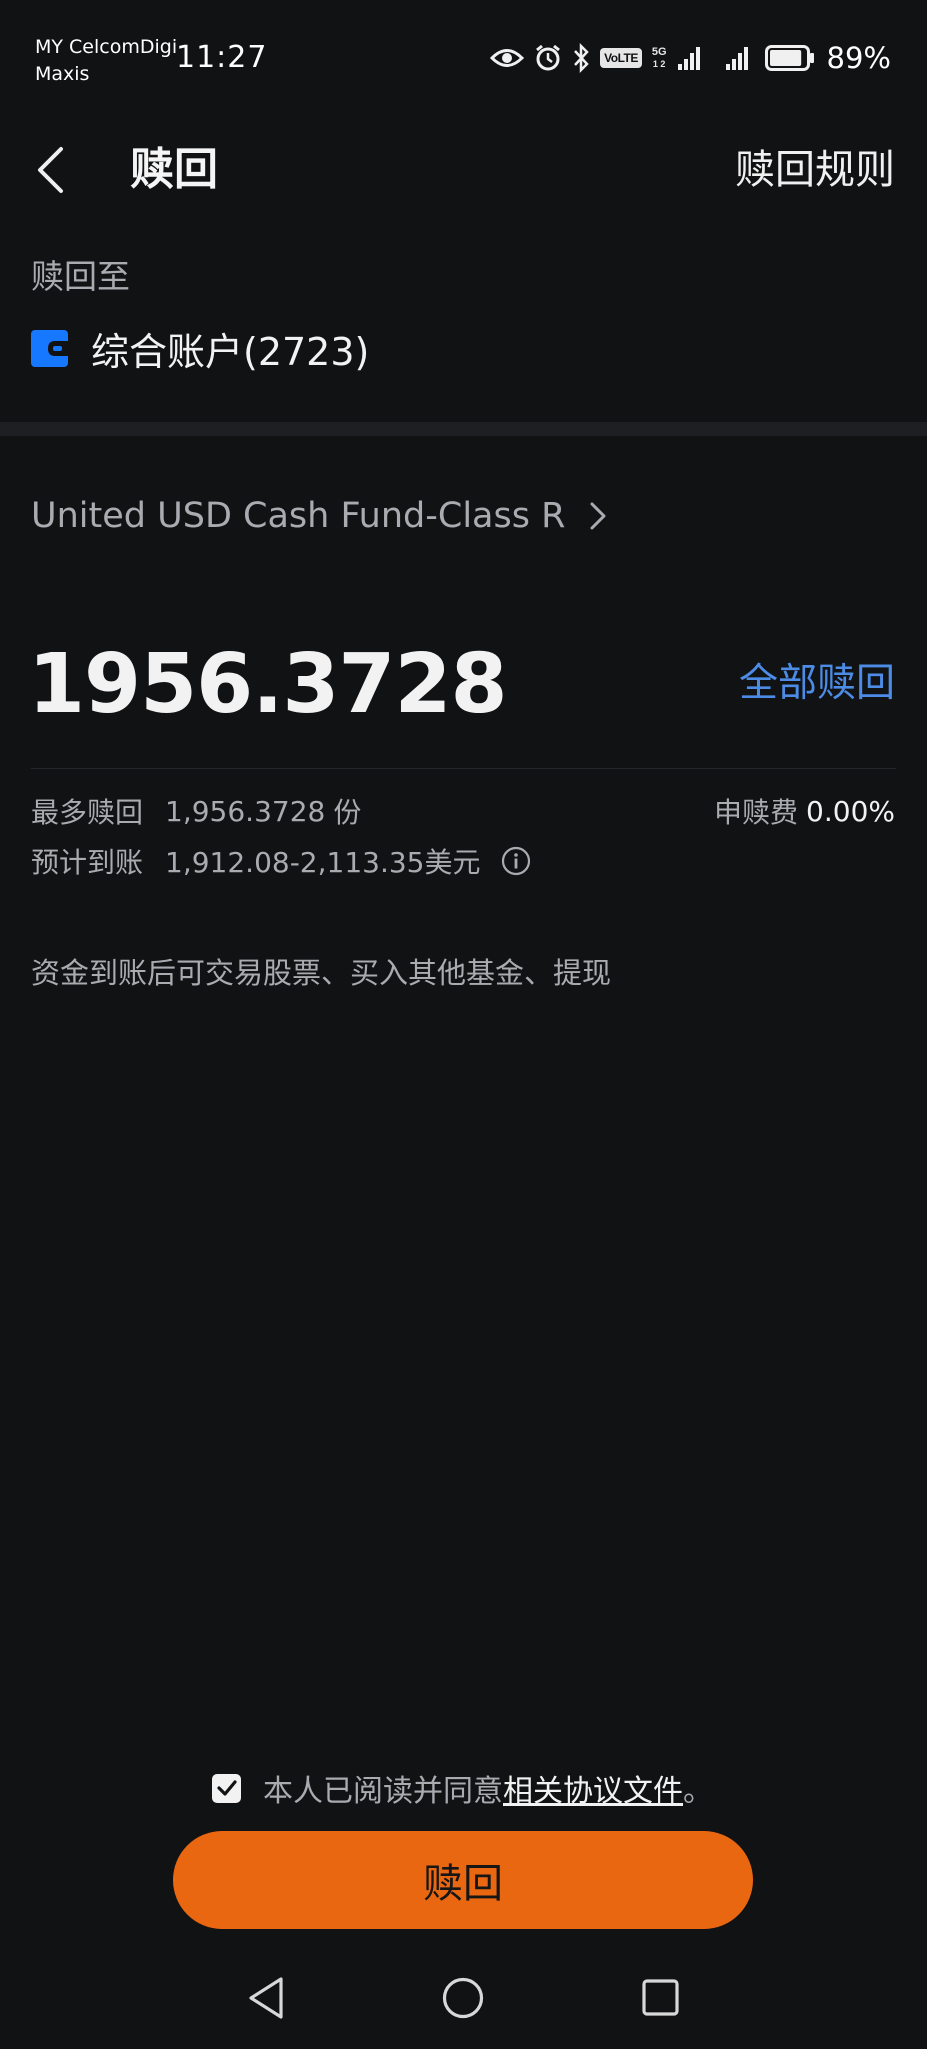 This screenshot has height=2049, width=927. I want to click on chevron-left-icon, so click(50, 170).